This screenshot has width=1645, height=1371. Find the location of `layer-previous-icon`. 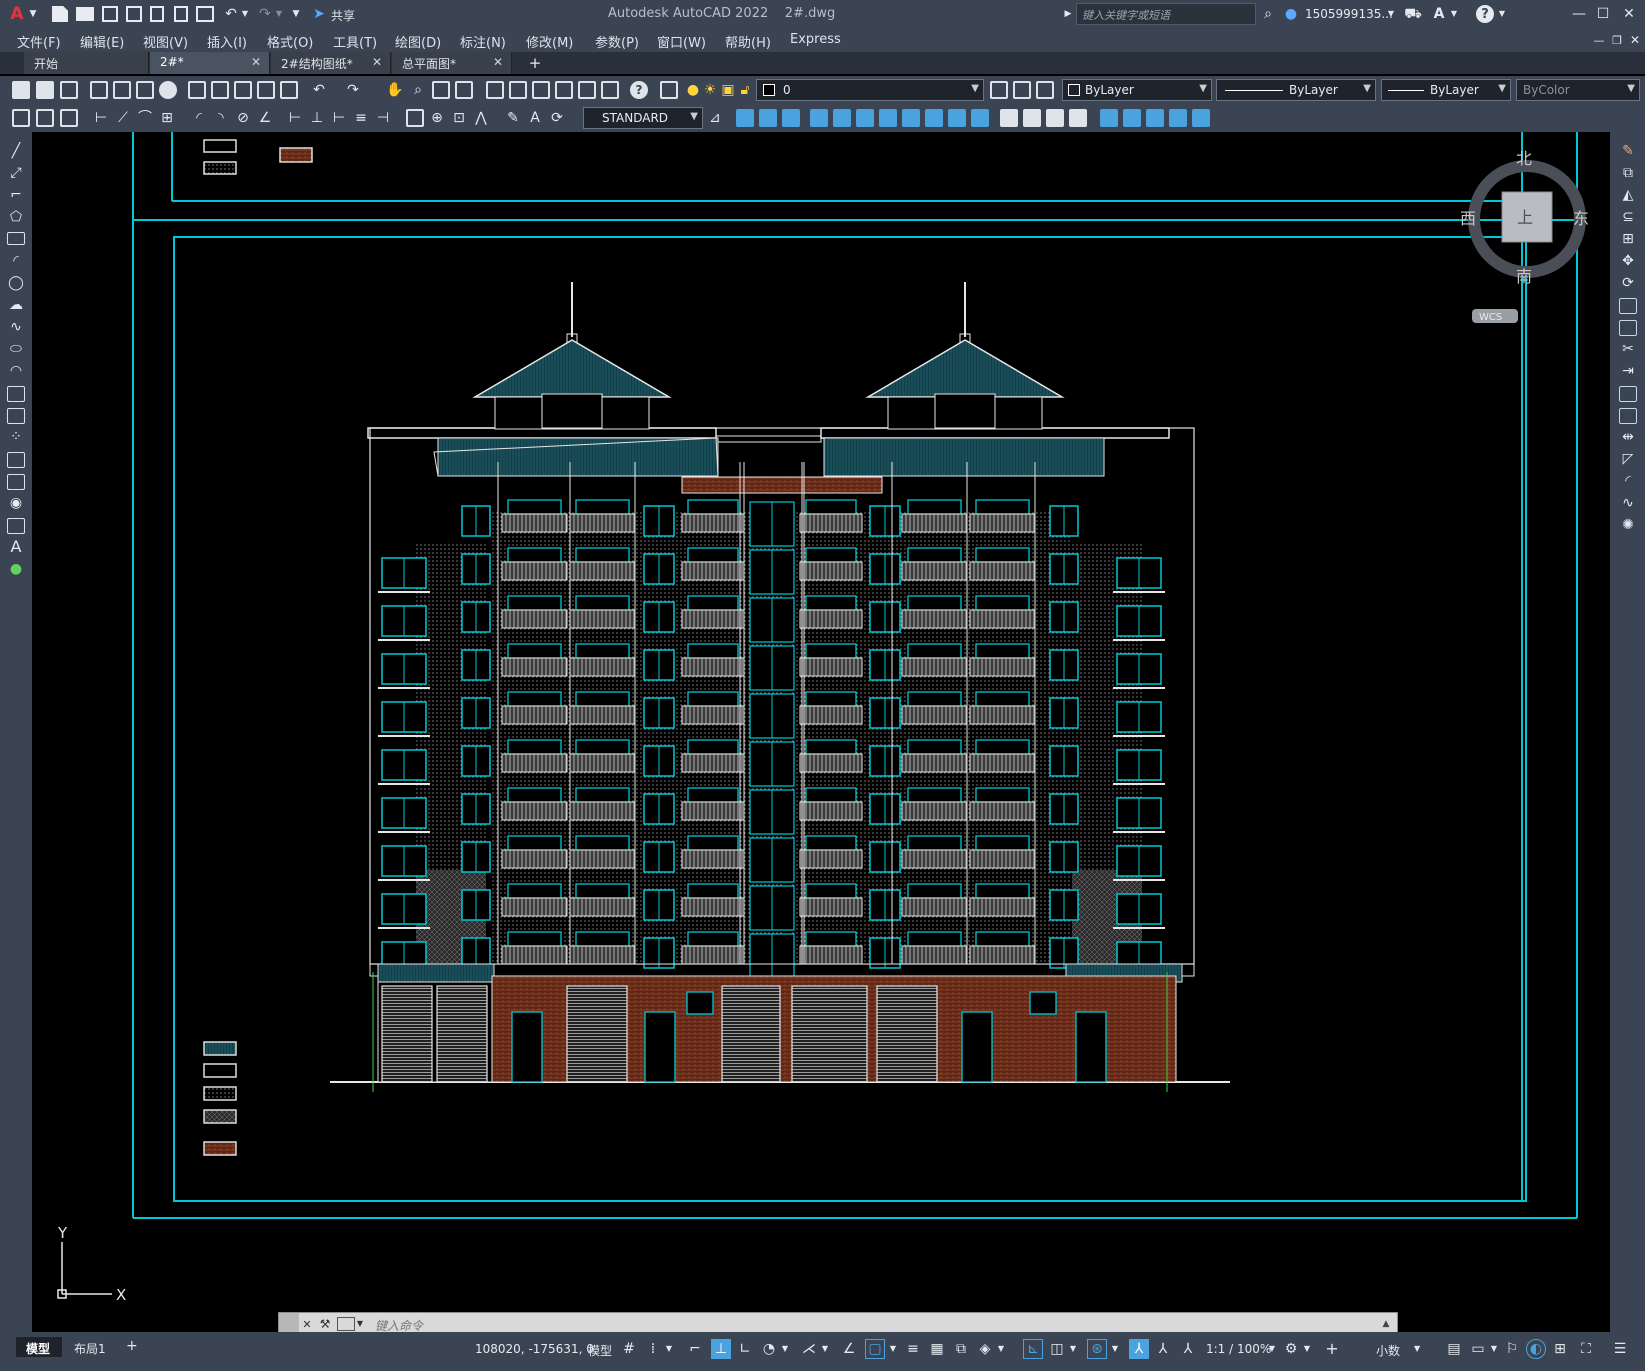

layer-previous-icon is located at coordinates (1022, 90).